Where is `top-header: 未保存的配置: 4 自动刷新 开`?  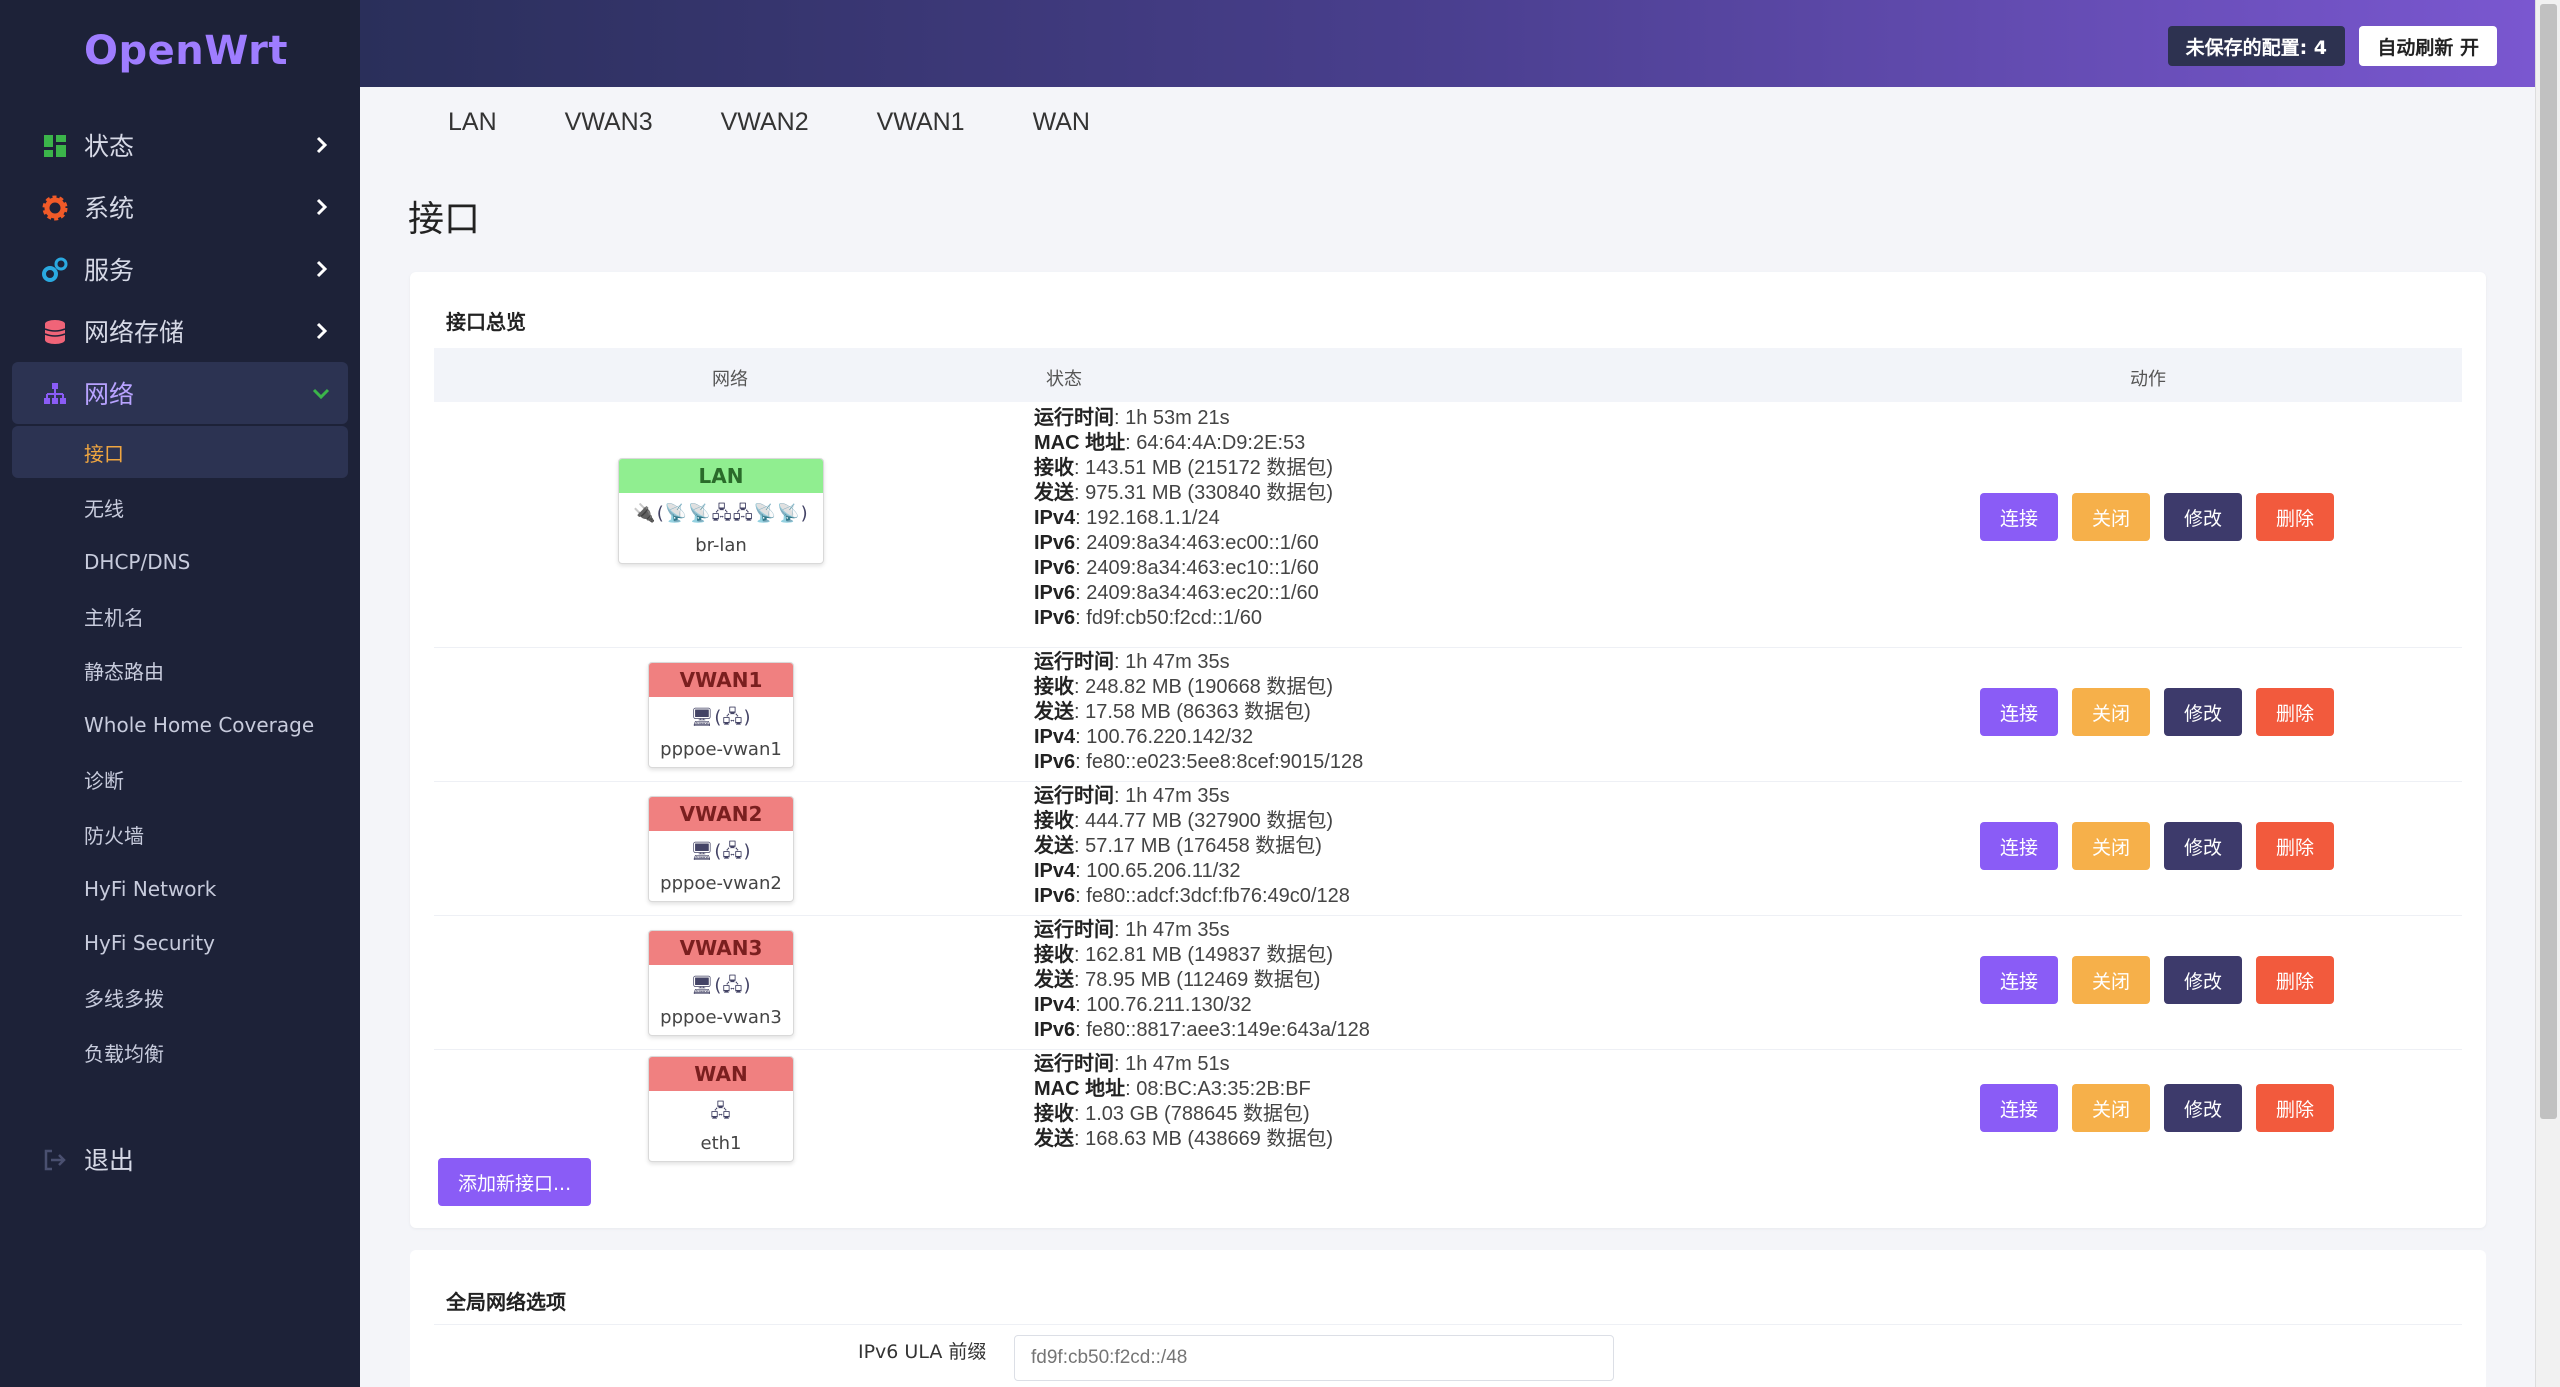 top-header: 未保存的配置: 4 自动刷新 开 is located at coordinates (1447, 43).